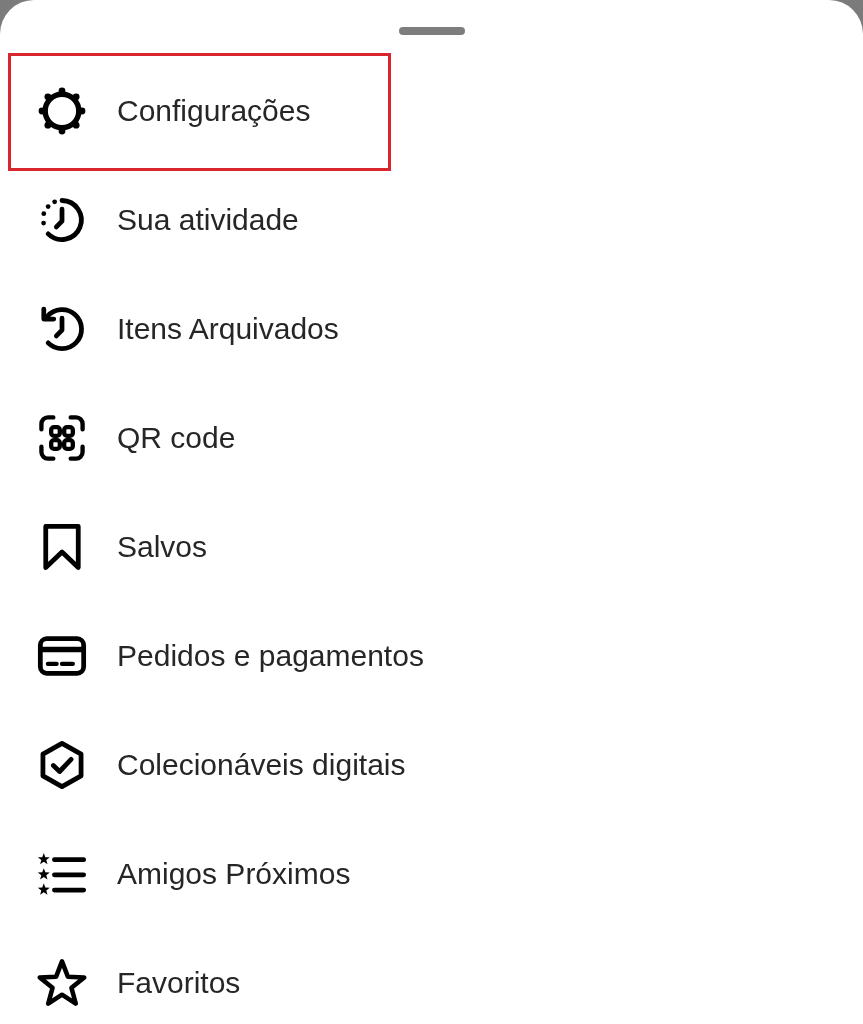 The image size is (863, 1024). Describe the element at coordinates (431, 328) in the screenshot. I see `menu-item: Itens Arquivados` at that location.